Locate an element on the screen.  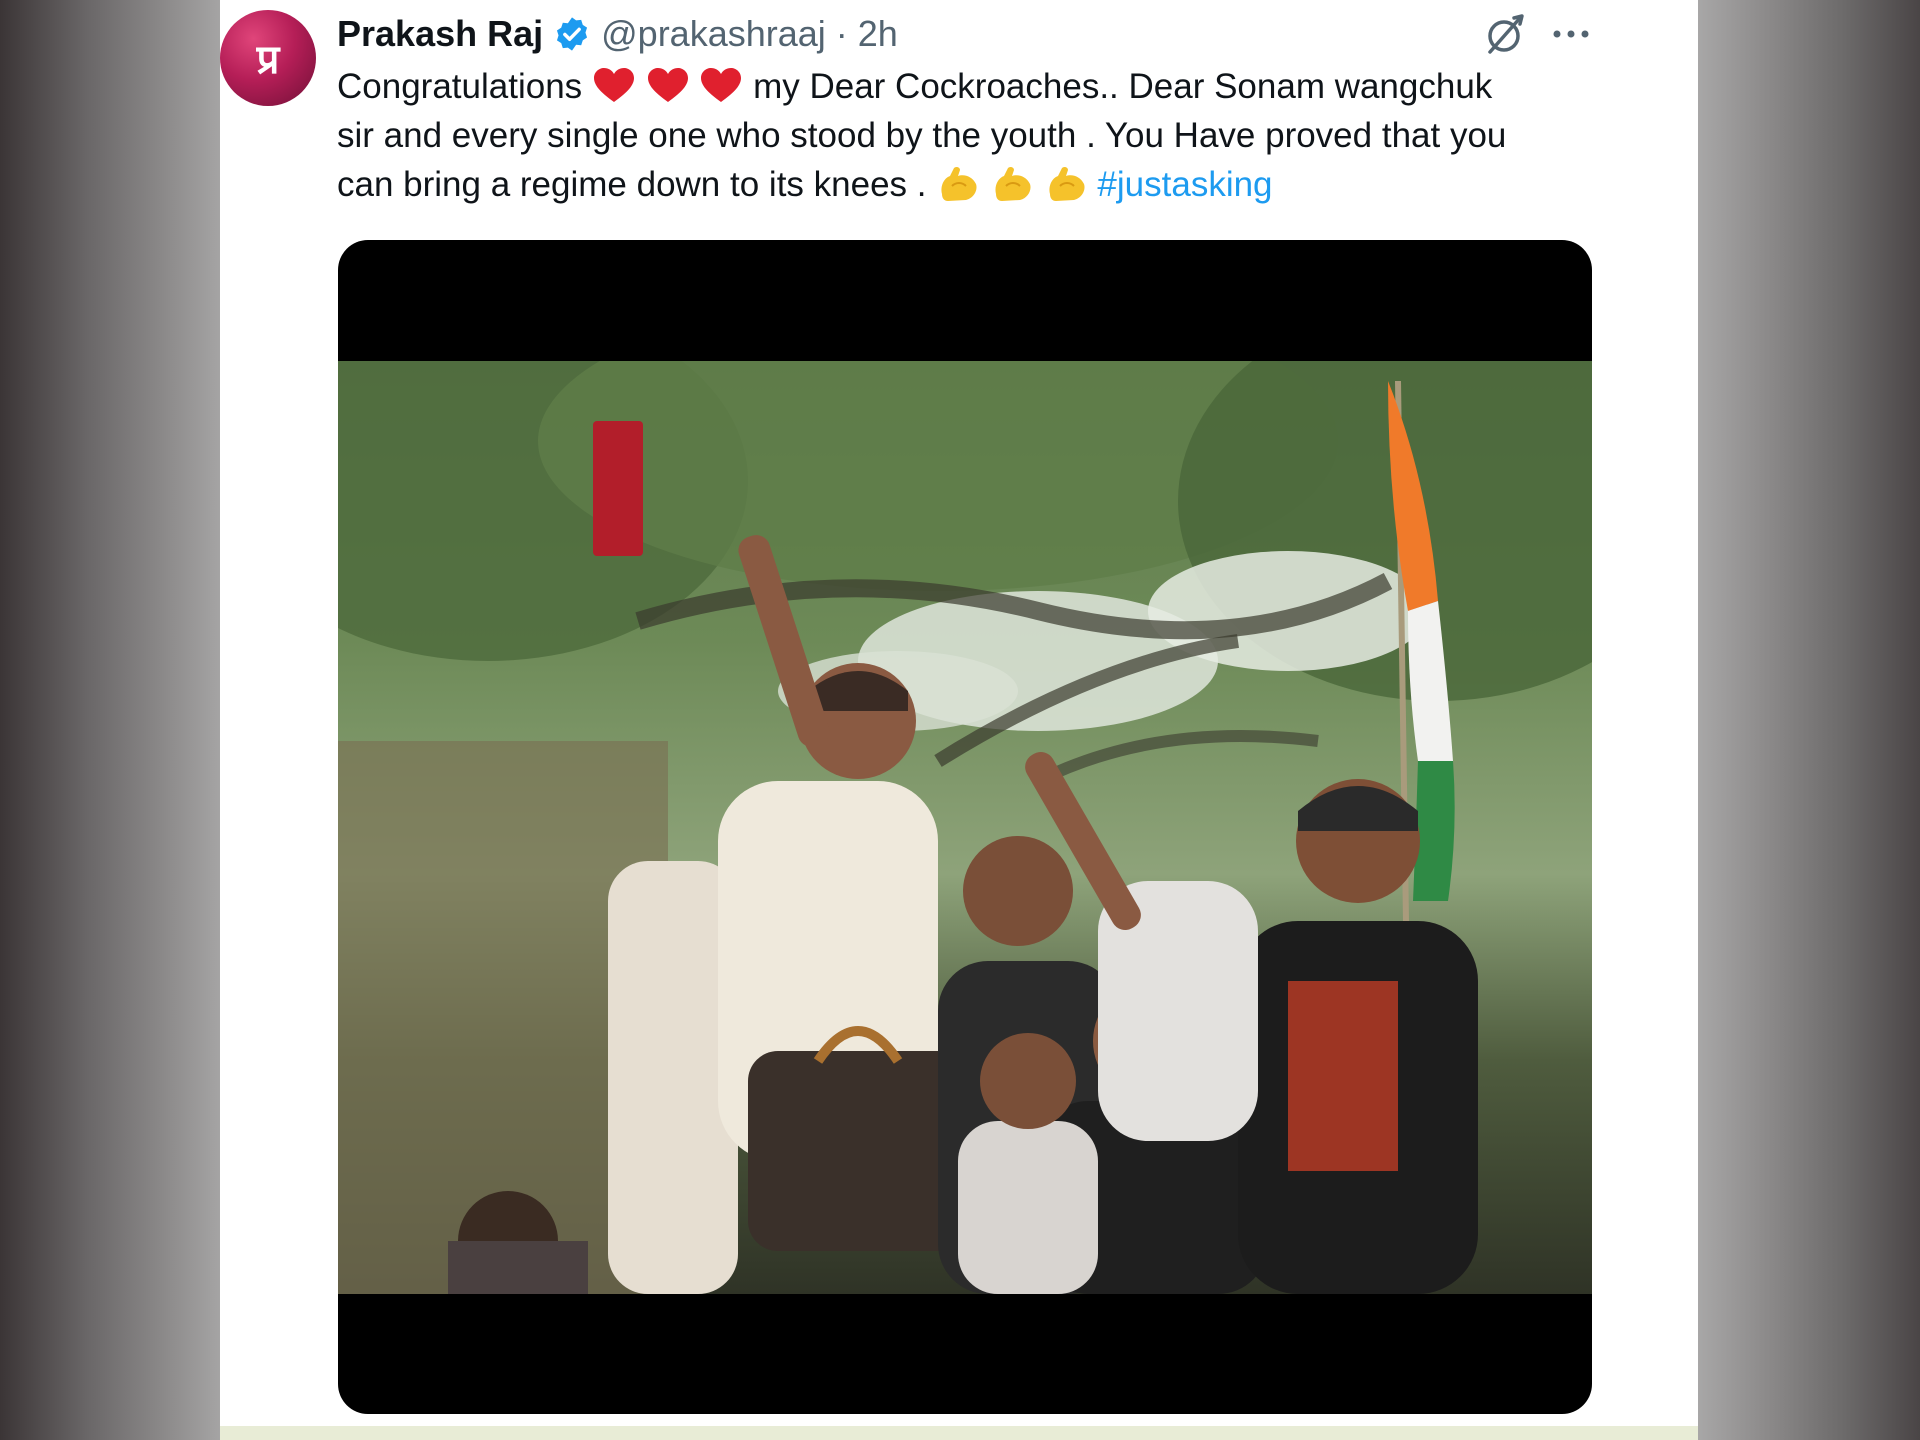
author-name: Prakash Raj is located at coordinates (440, 34).